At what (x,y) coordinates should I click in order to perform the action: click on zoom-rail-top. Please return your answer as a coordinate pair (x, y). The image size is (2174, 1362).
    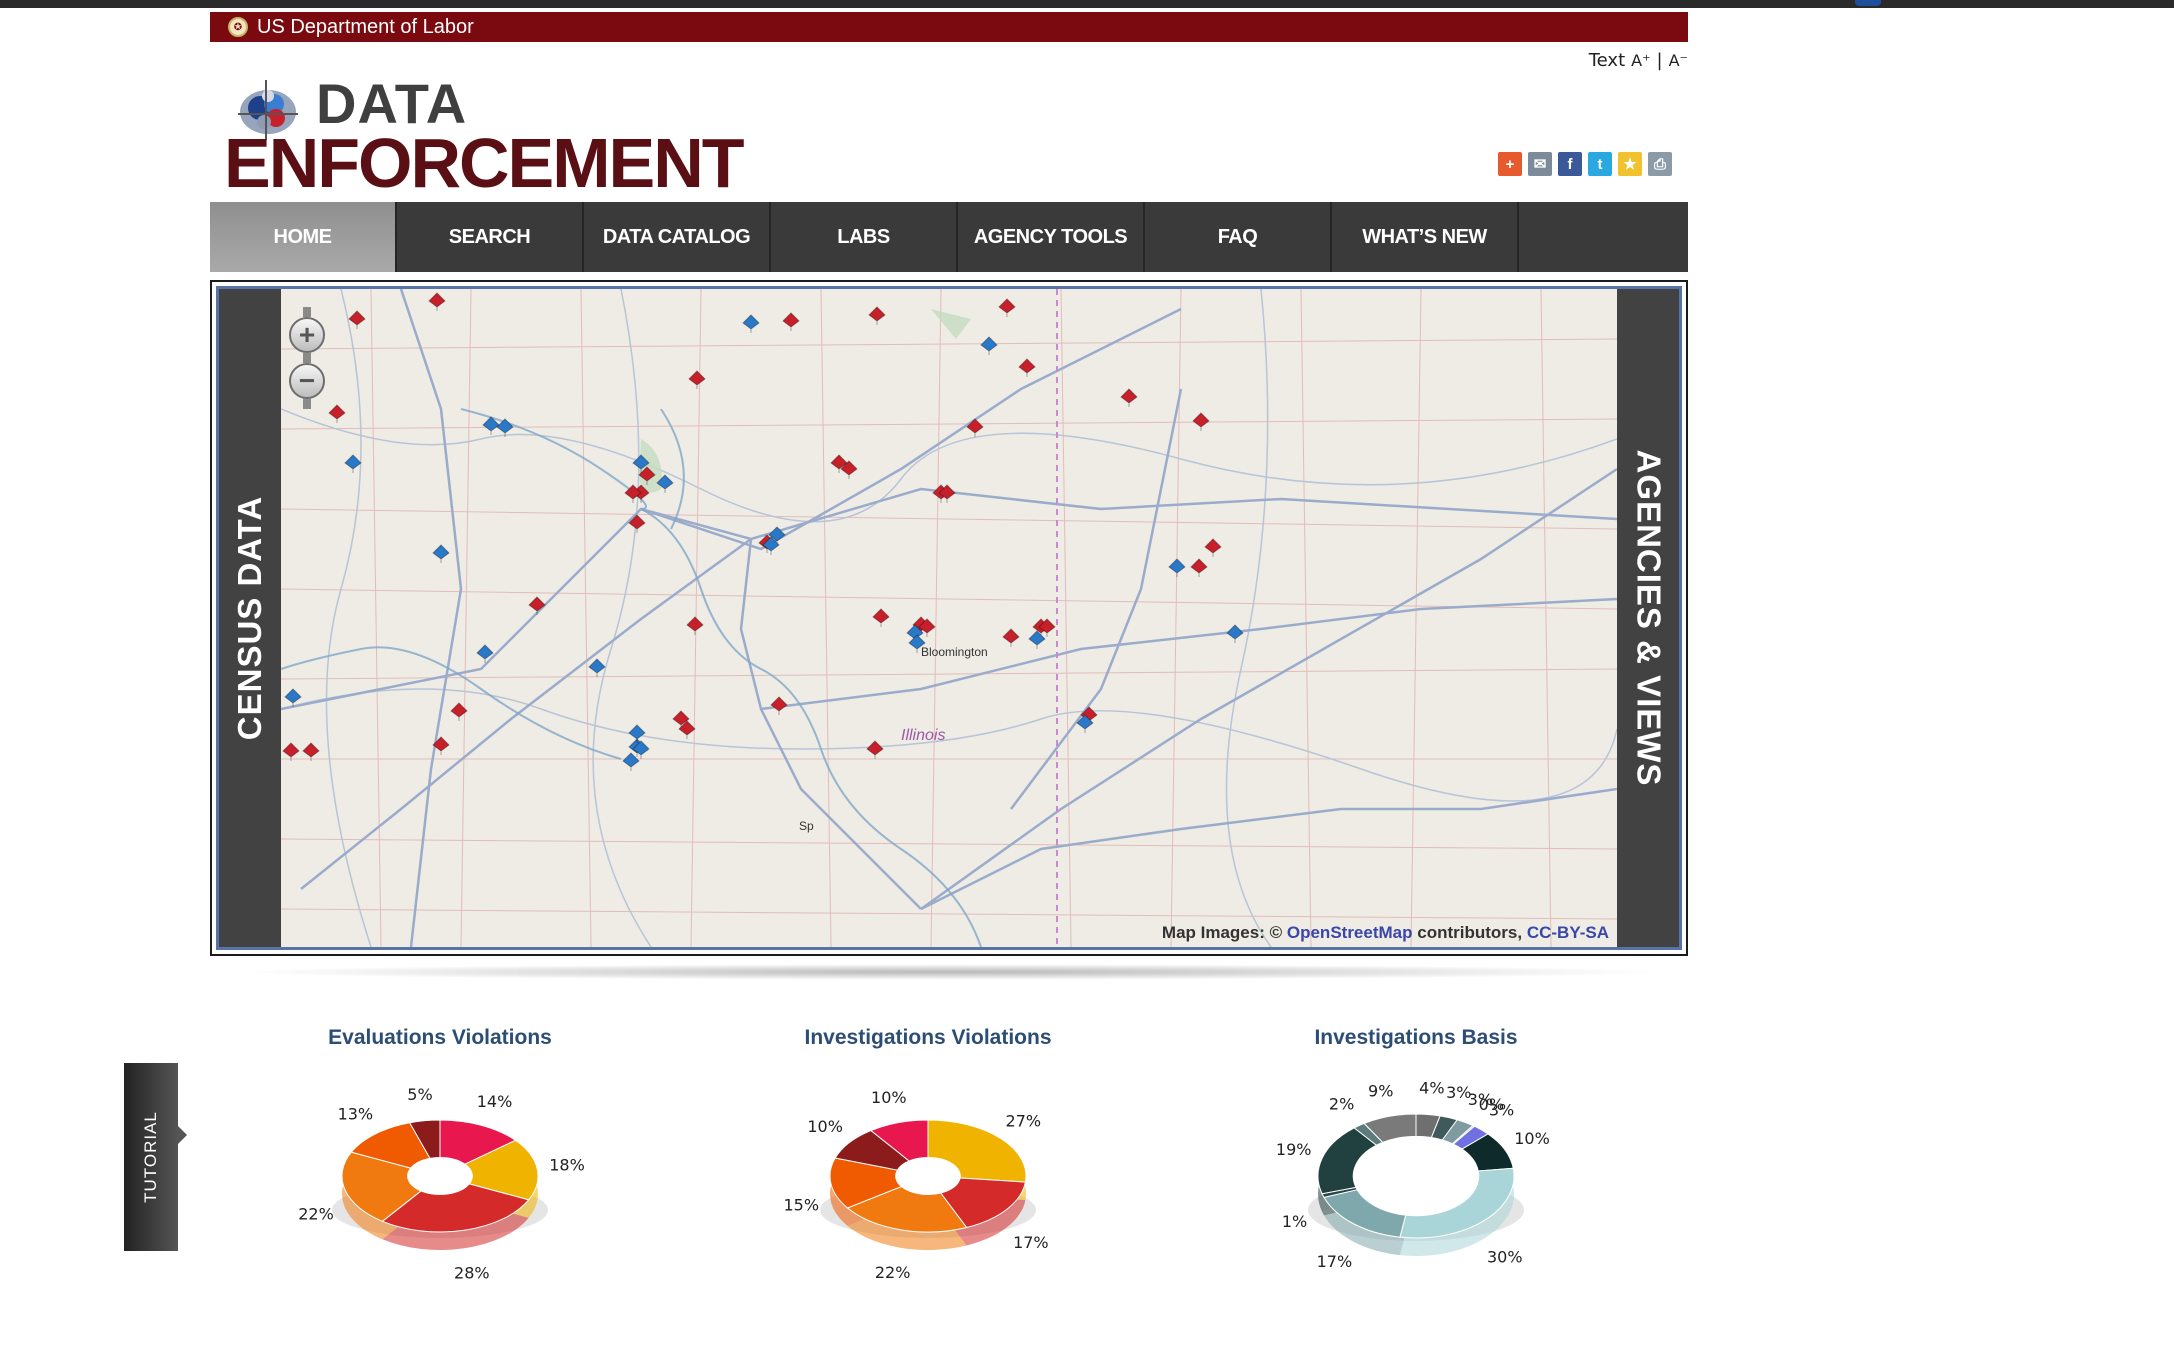
    Looking at the image, I should click on (307, 312).